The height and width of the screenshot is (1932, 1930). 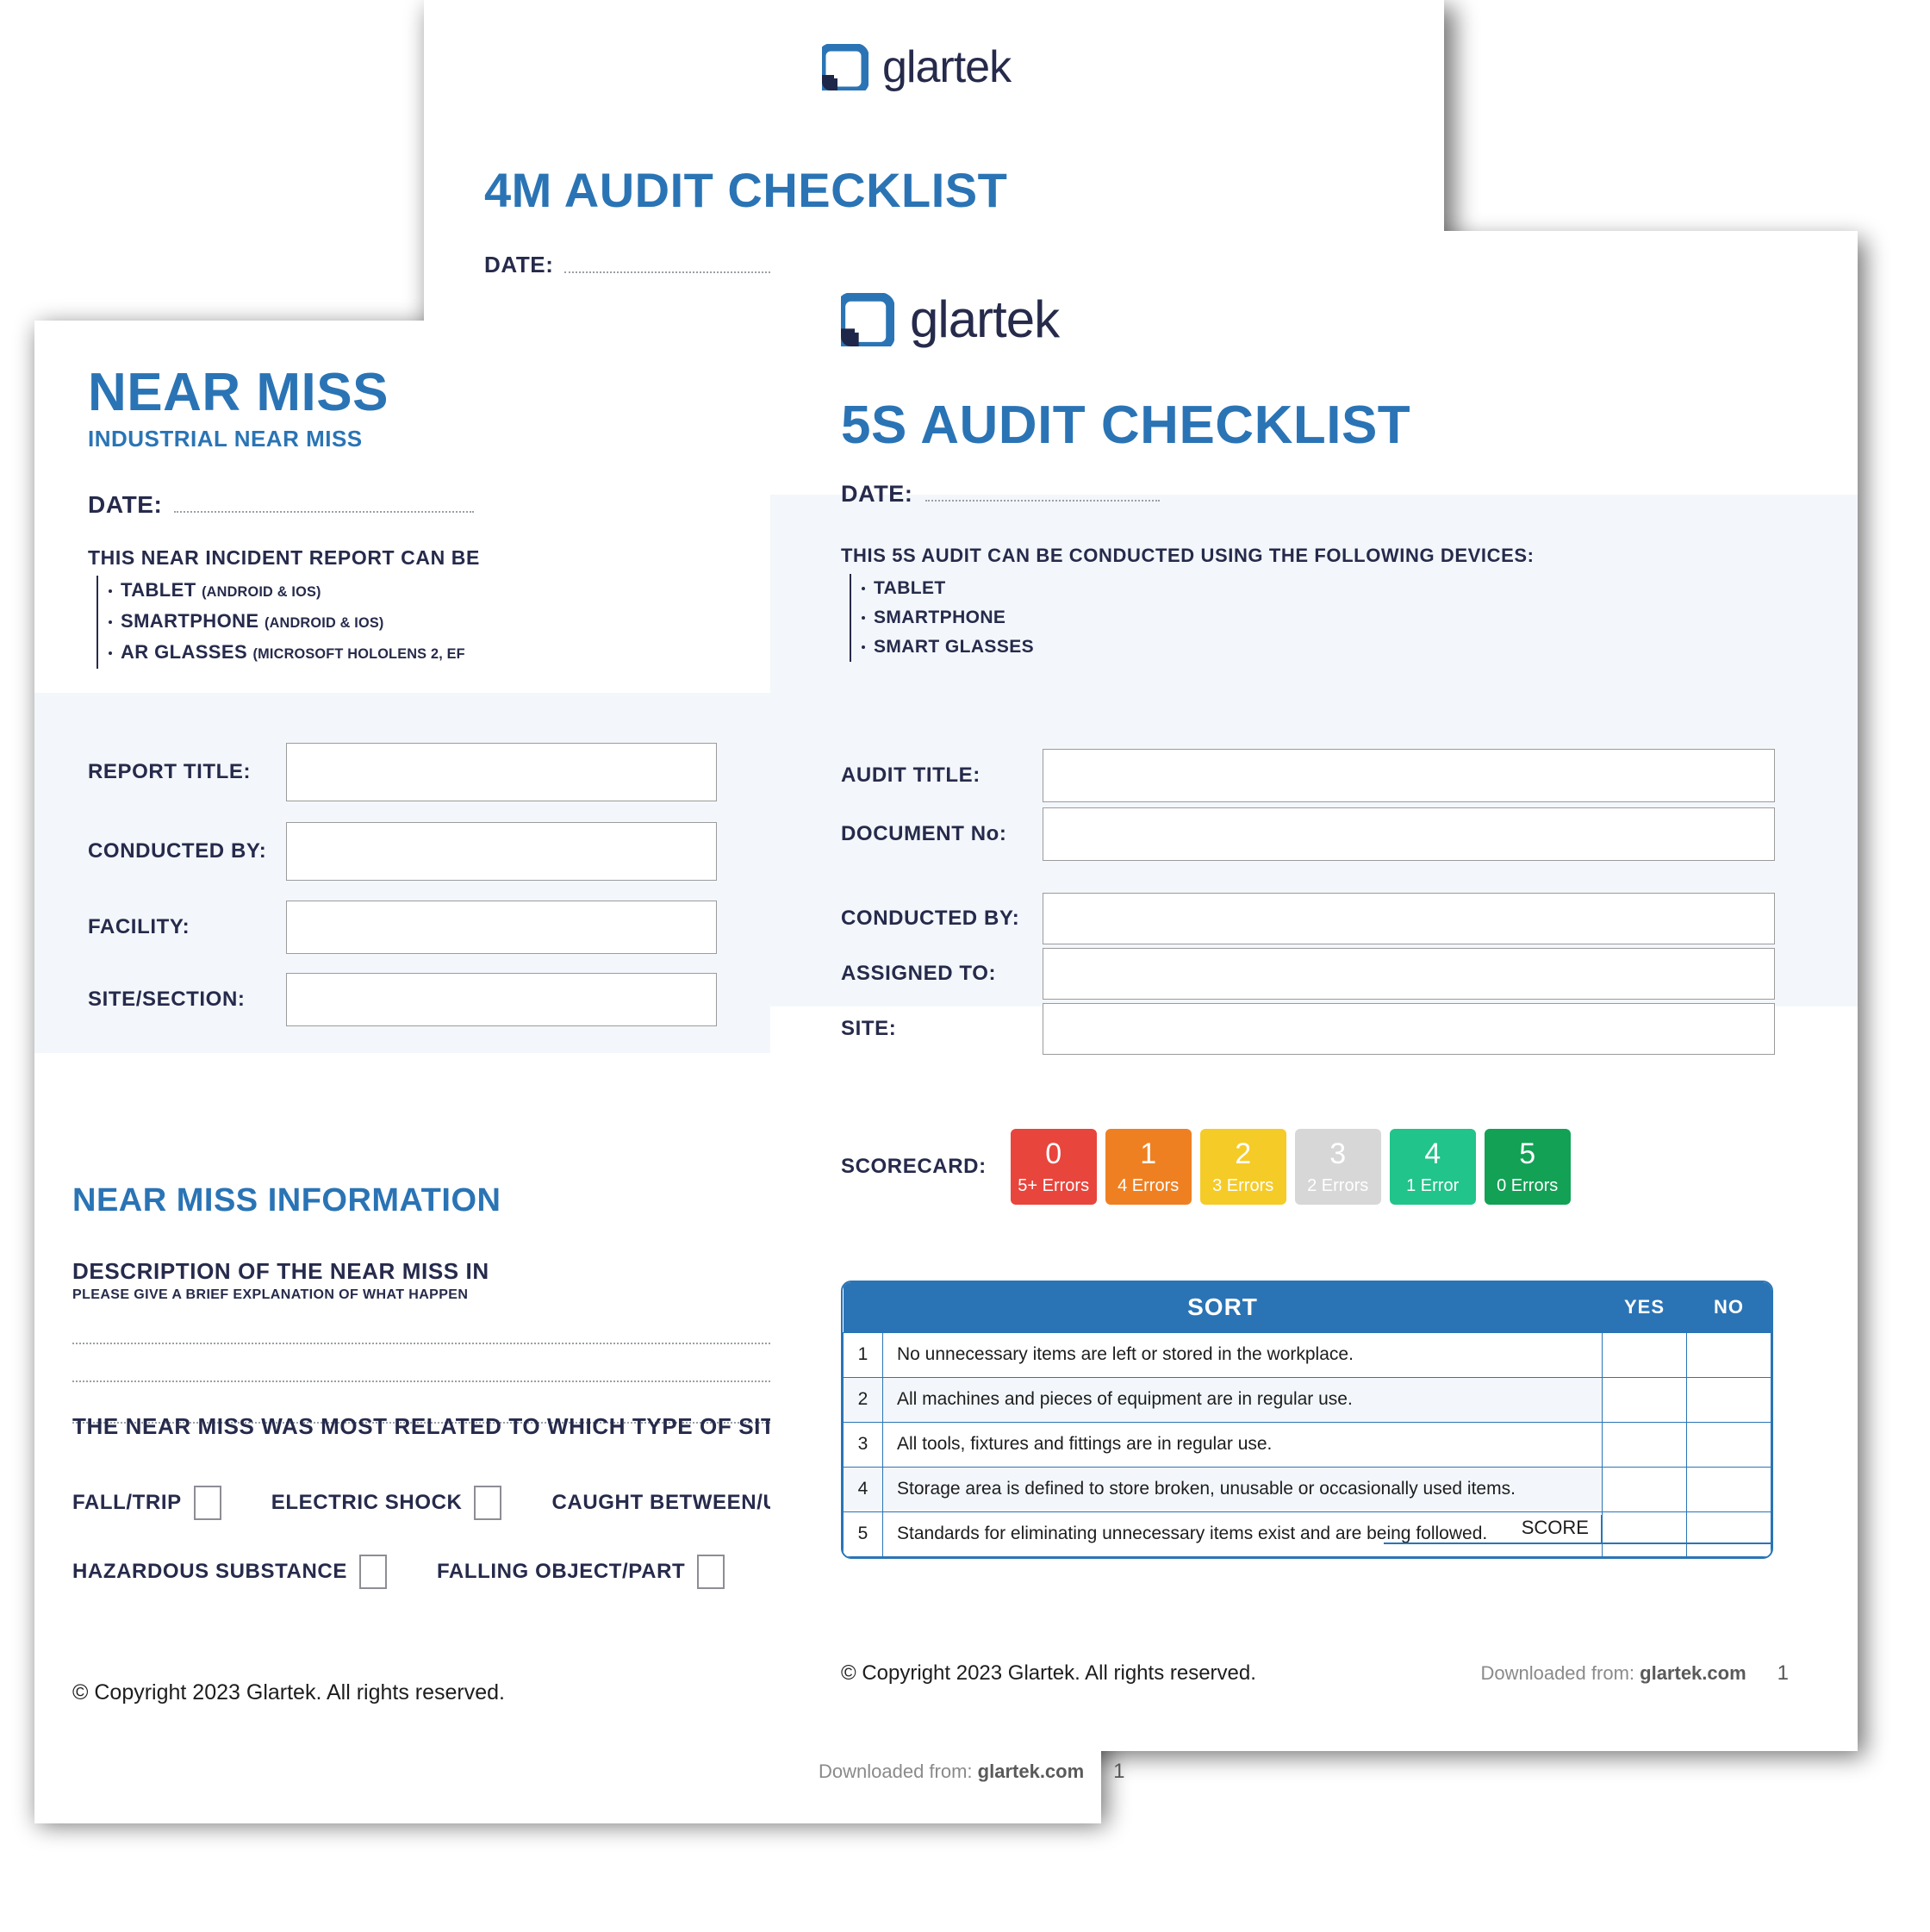 I want to click on device-item-5s: TABLET, so click(x=1031, y=588).